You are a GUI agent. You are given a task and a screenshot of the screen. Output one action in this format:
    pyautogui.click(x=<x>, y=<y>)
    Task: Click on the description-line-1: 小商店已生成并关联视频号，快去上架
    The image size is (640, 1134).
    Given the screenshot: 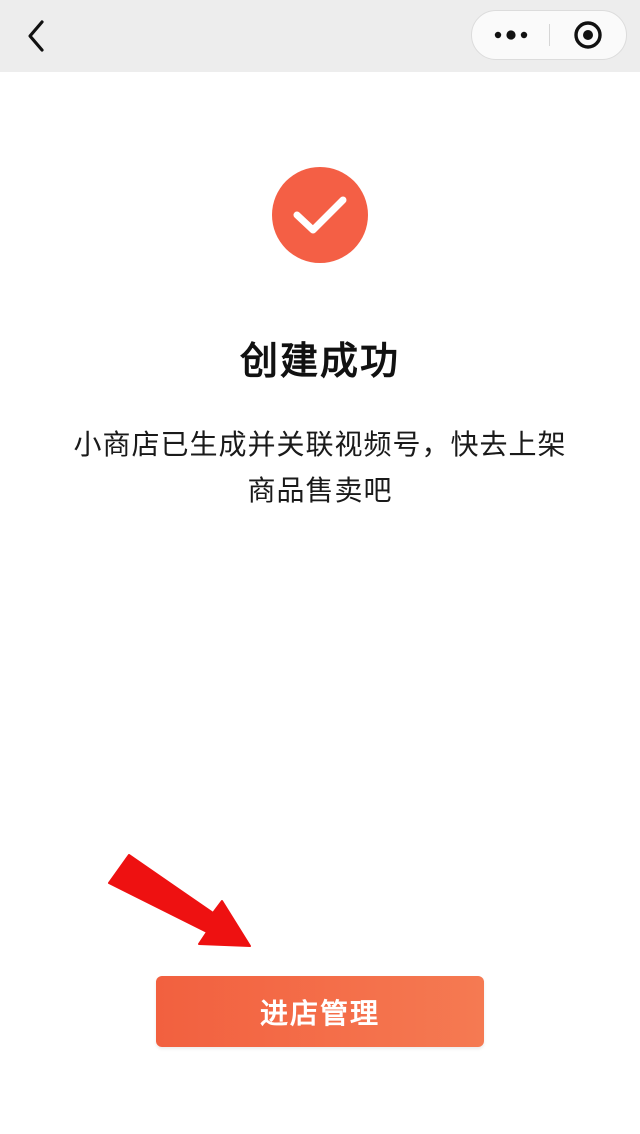 What is the action you would take?
    pyautogui.click(x=320, y=444)
    